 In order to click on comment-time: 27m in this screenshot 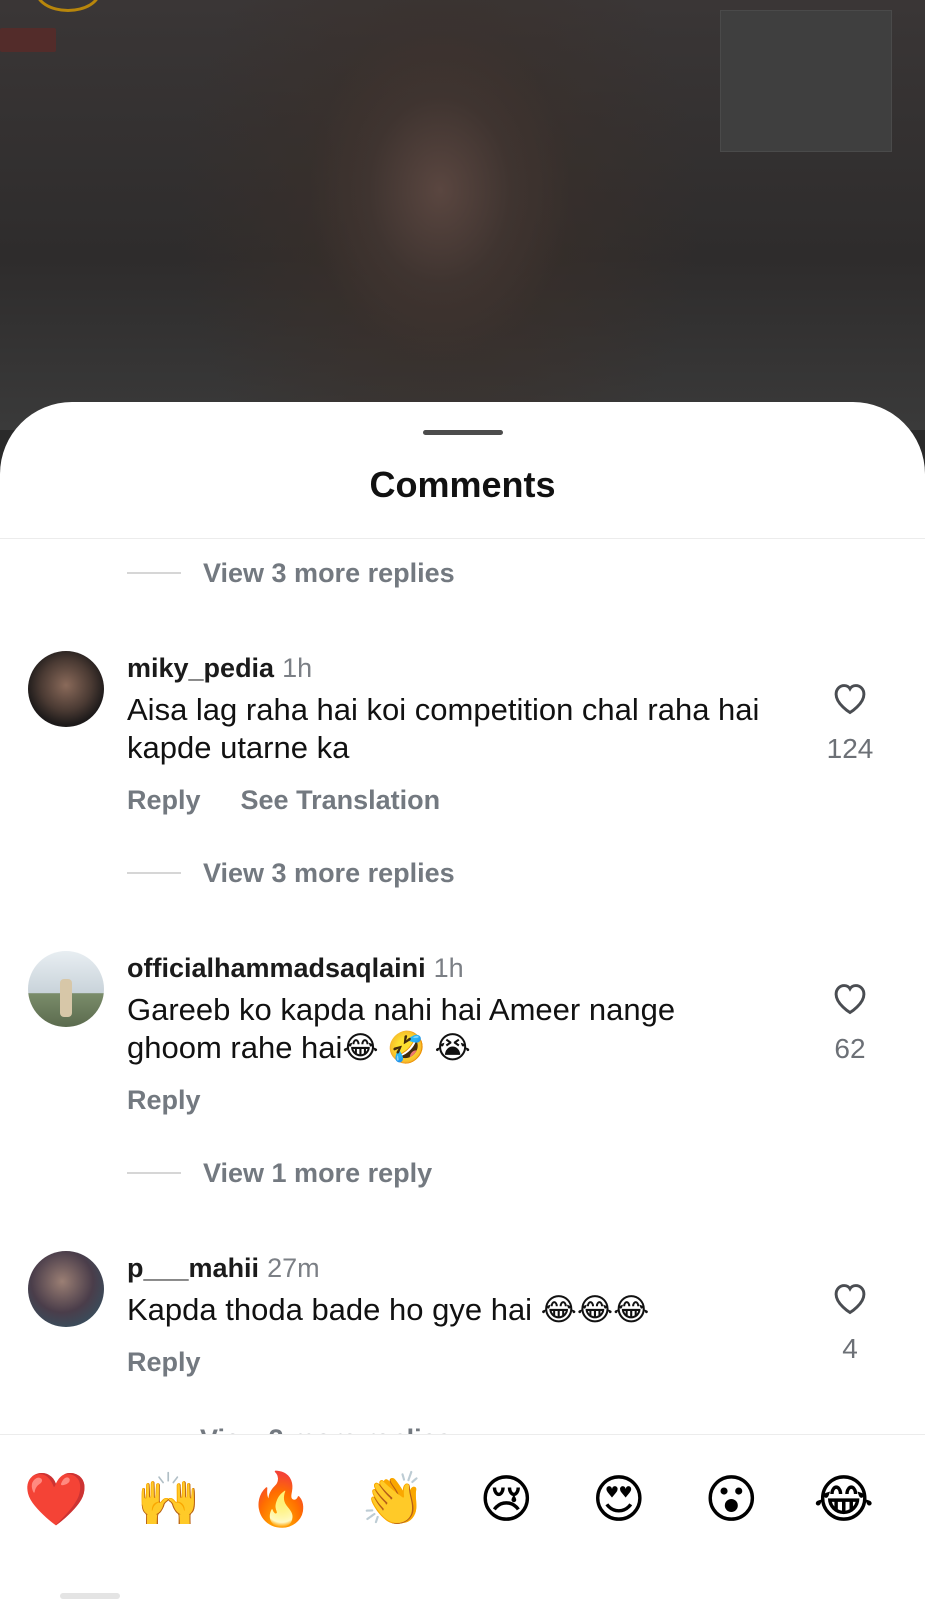, I will do `click(293, 1268)`.